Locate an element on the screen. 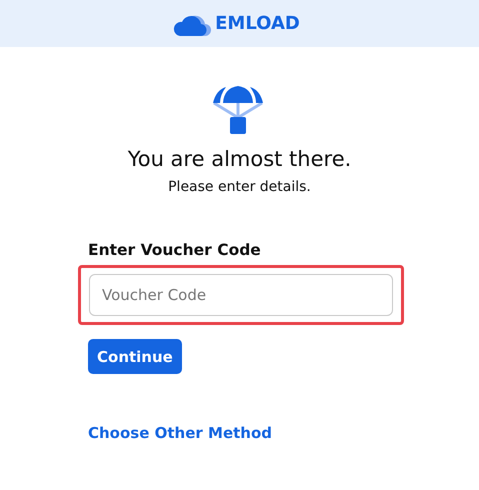 The image size is (479, 490). other-method-link: Choose Other Method is located at coordinates (180, 433).